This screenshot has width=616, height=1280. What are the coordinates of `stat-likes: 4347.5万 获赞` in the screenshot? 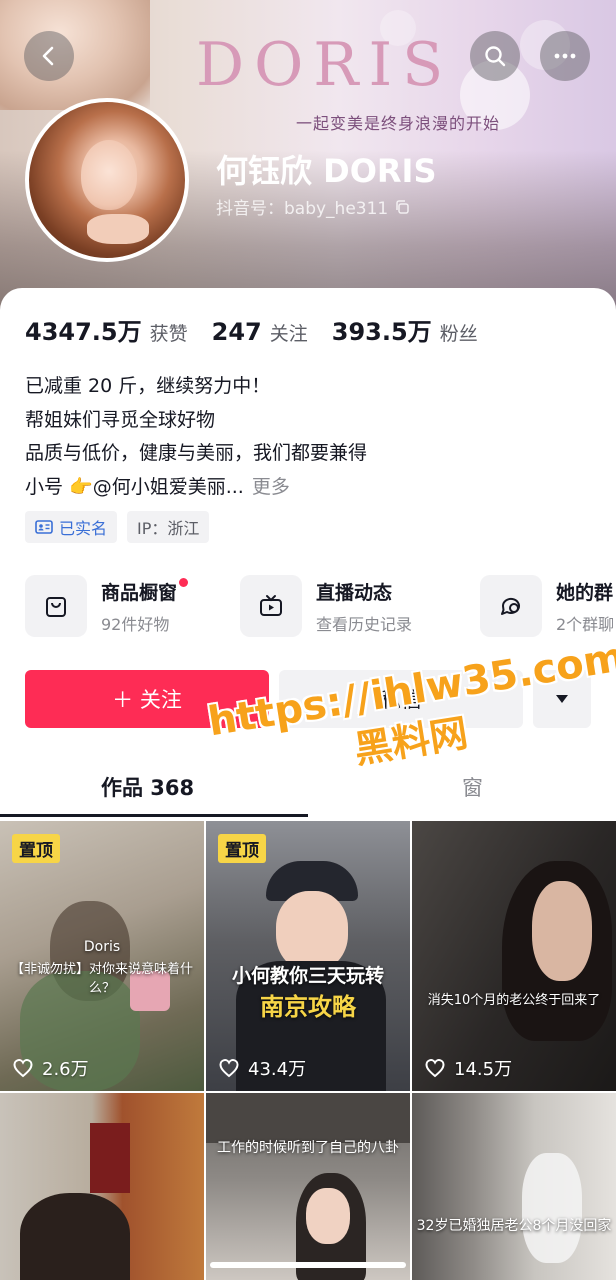 It's located at (106, 329).